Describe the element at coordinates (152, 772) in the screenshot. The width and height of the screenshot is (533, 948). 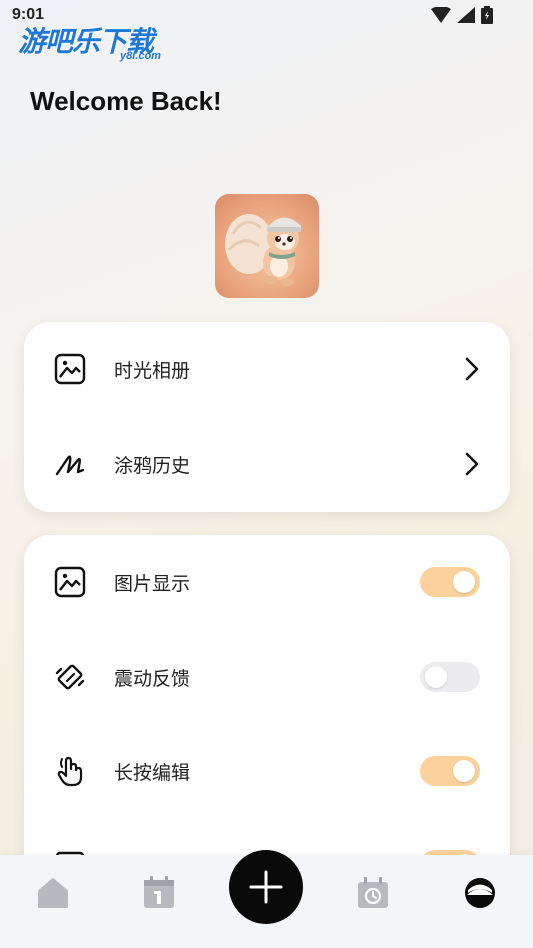
I see `setting-label: 长按编辑` at that location.